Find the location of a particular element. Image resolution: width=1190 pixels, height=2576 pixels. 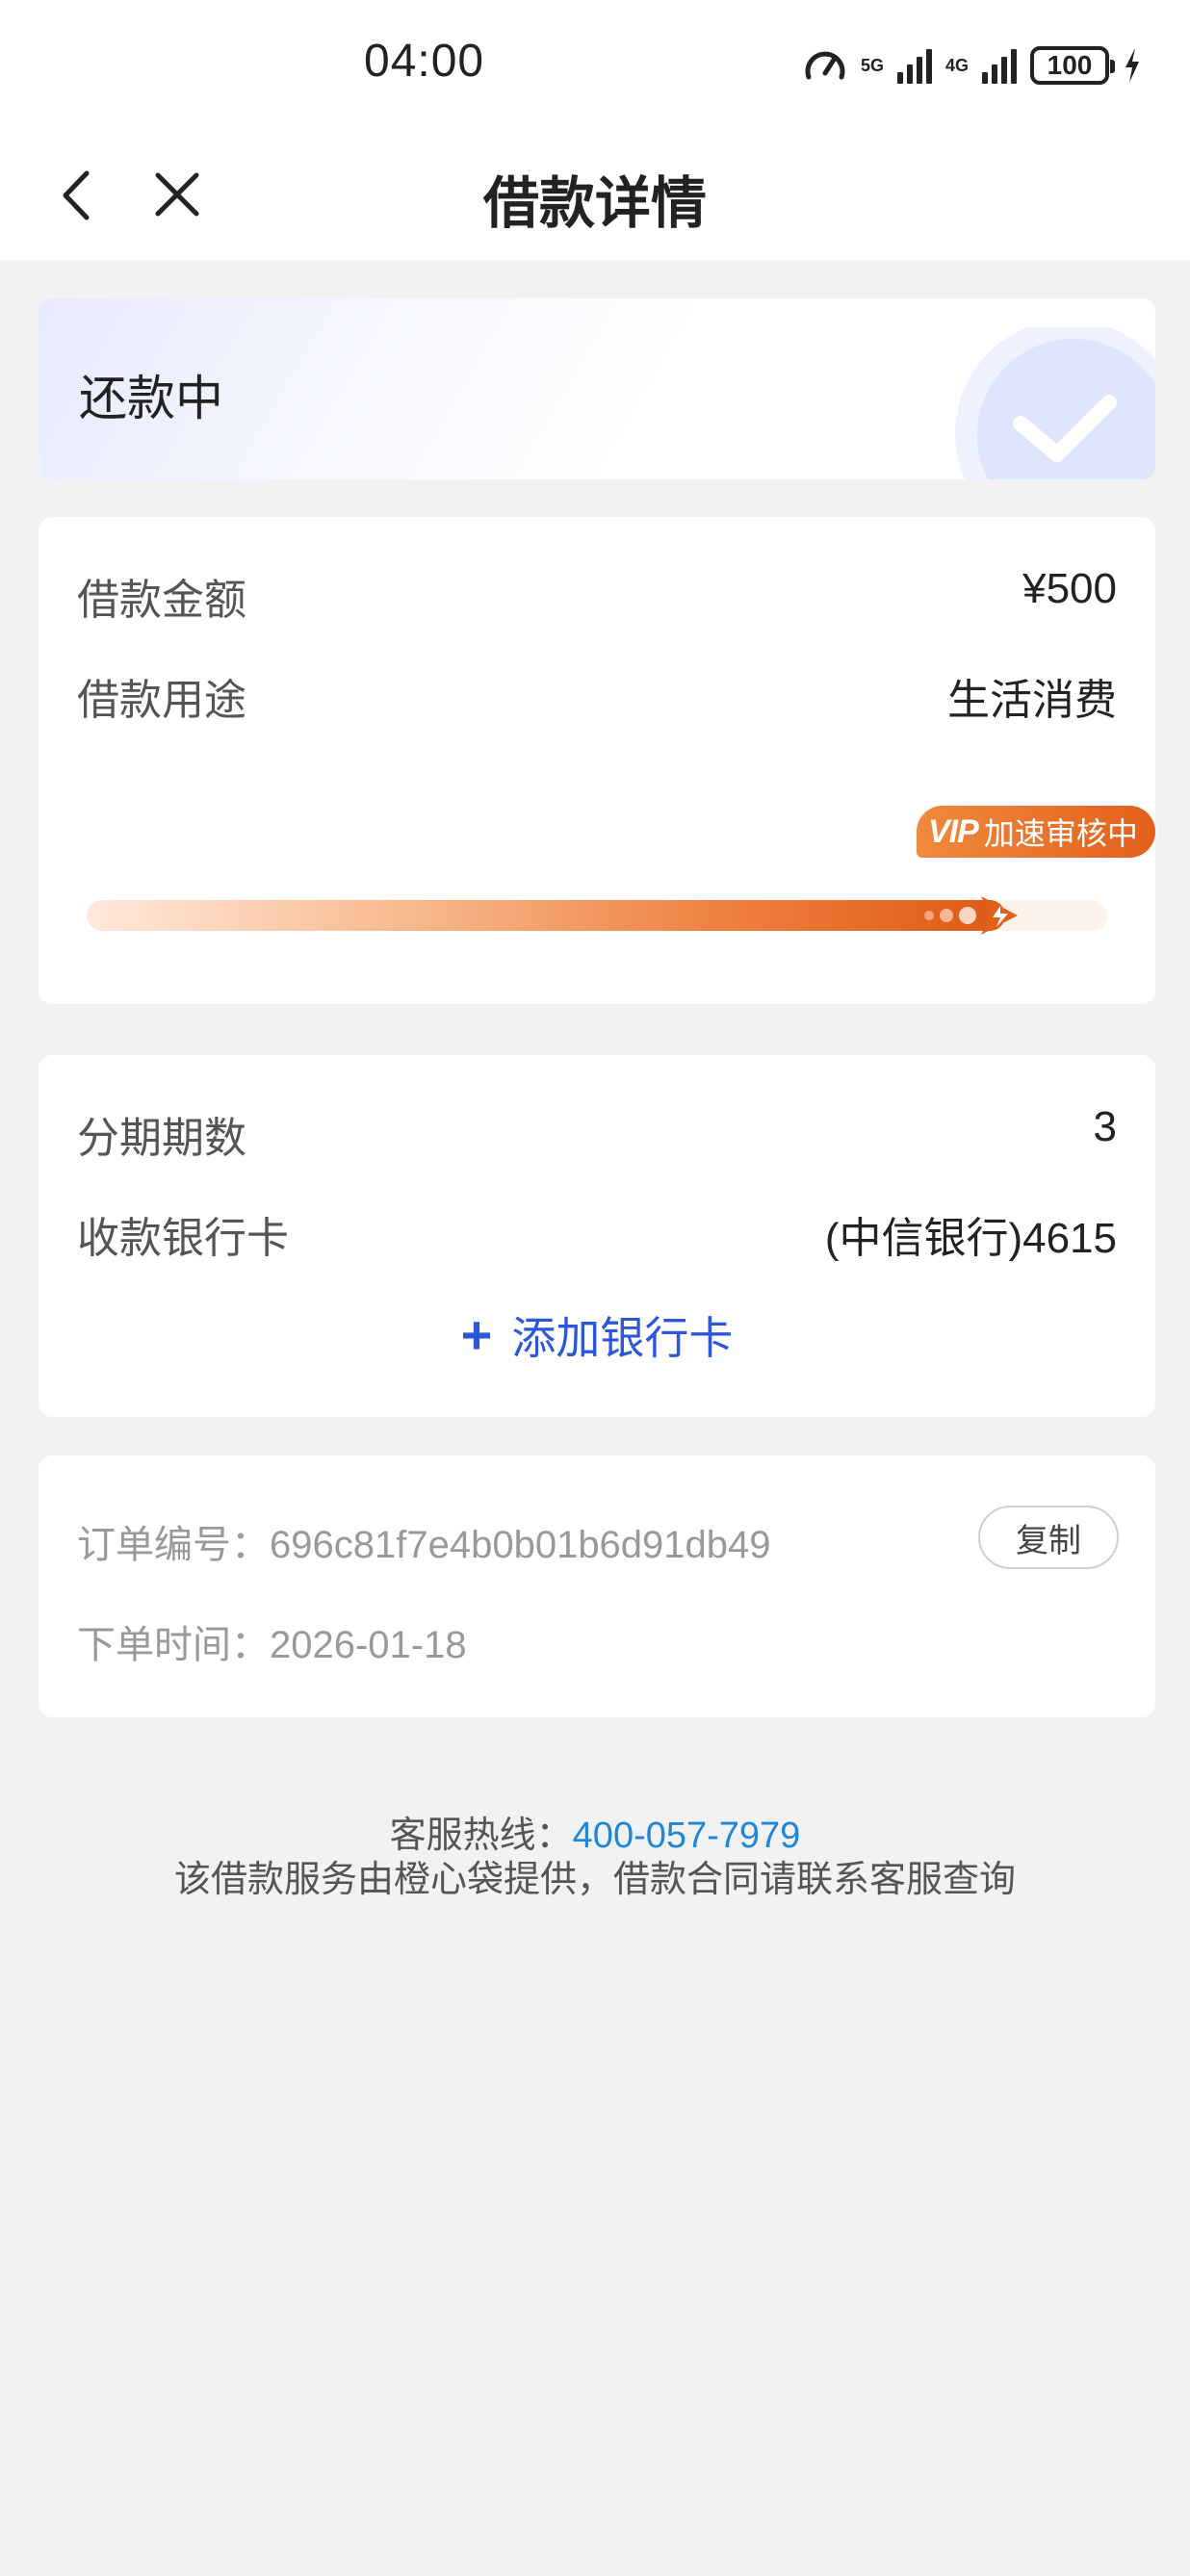

loan-status-text: 还款中 is located at coordinates (151, 398).